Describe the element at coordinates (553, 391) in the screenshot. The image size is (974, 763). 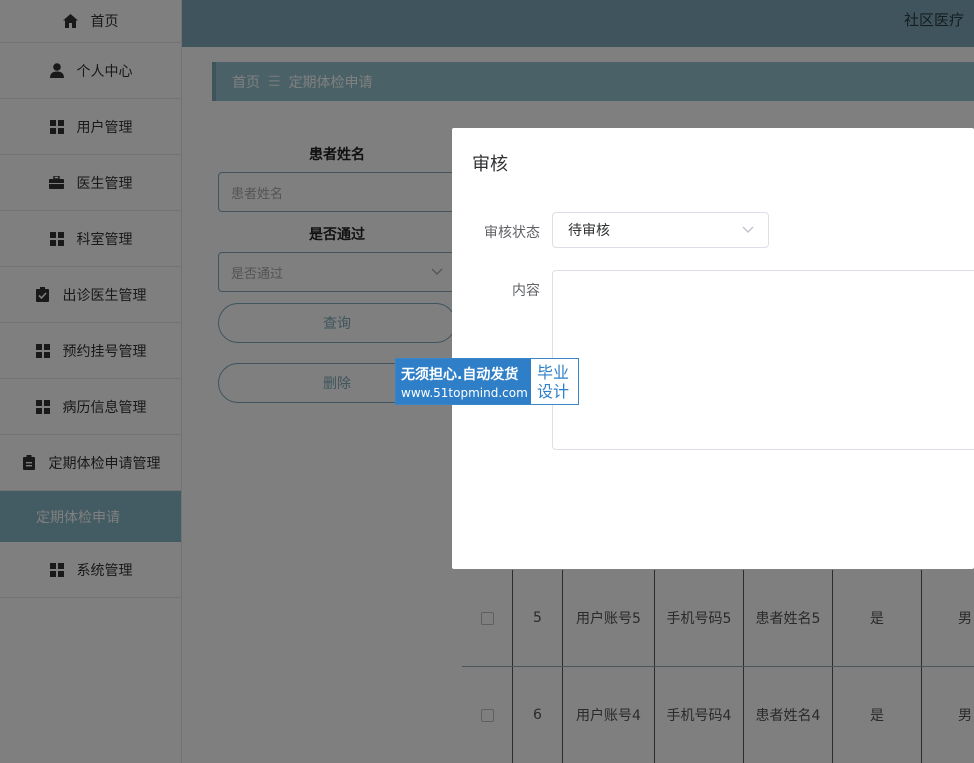
I see `watermark-right-line2: 设计` at that location.